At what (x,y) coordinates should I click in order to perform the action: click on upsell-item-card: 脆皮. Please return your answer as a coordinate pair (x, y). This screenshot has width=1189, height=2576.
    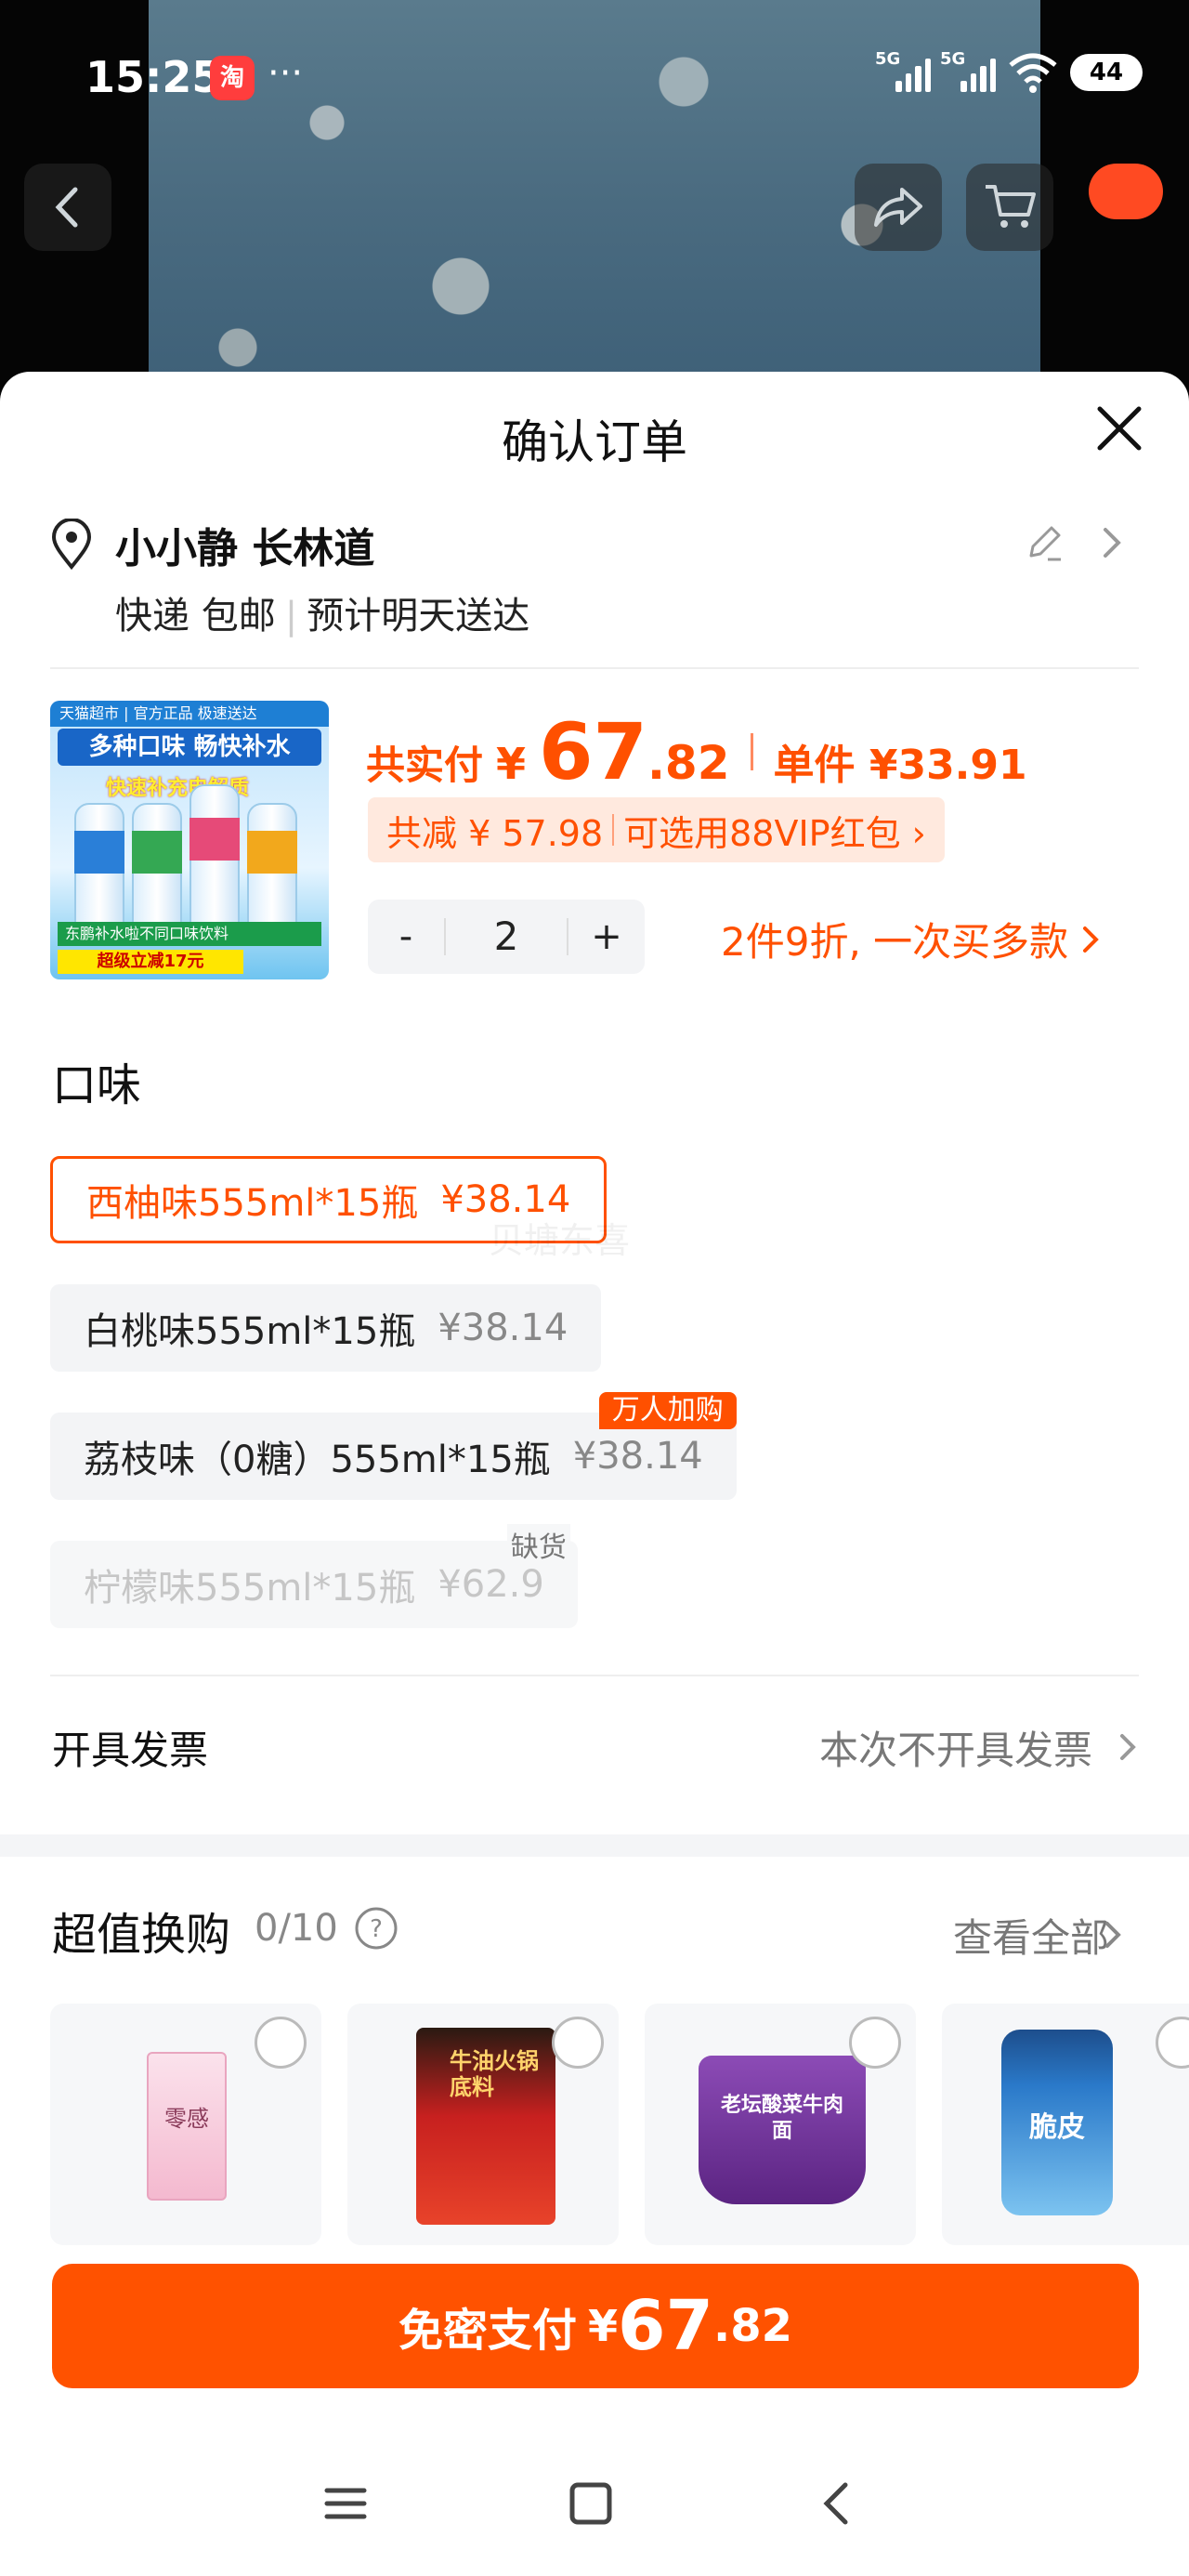
    Looking at the image, I should click on (1065, 2124).